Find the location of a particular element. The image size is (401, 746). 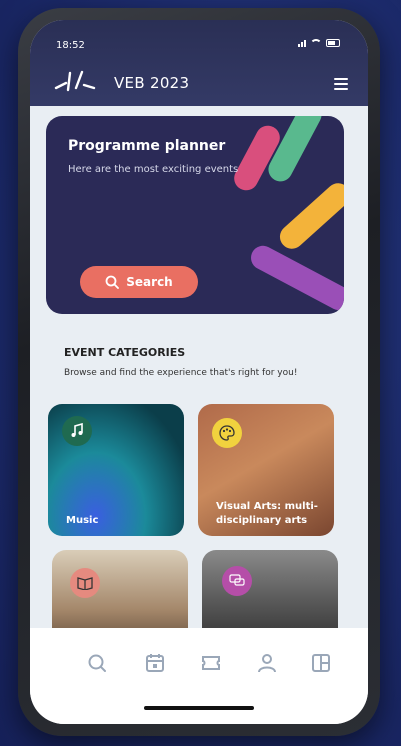

status-time: 18:52 is located at coordinates (70, 45).